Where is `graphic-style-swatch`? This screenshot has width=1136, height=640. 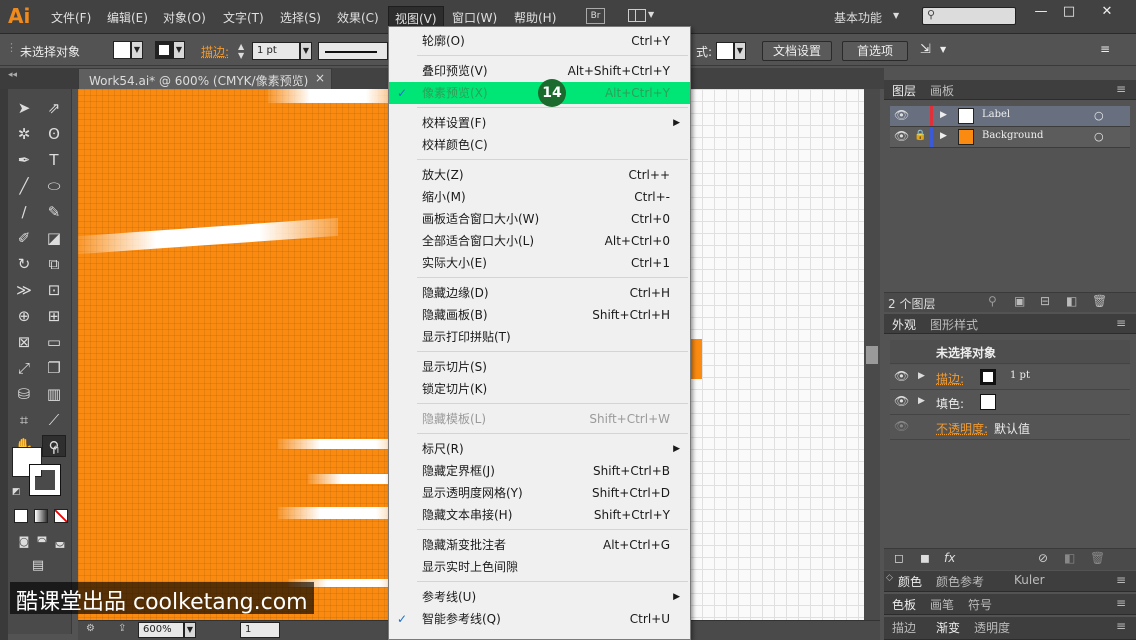 graphic-style-swatch is located at coordinates (725, 51).